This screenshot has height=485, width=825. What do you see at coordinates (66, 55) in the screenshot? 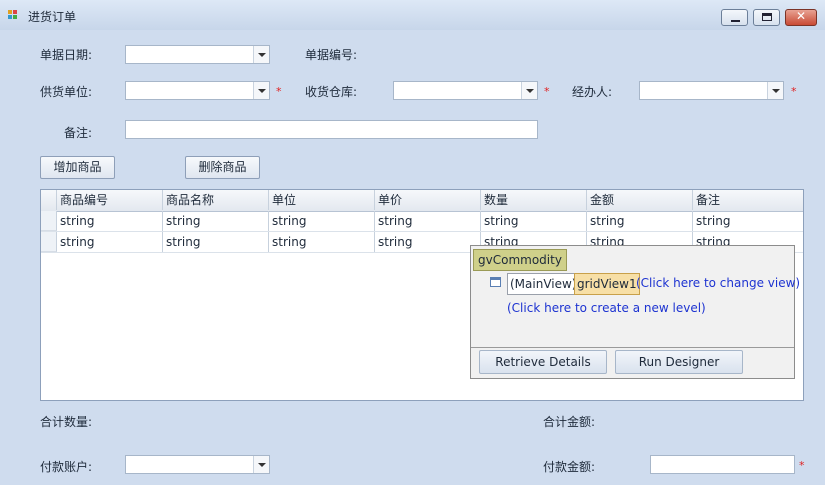
I see `date-label: 单据日期:` at bounding box center [66, 55].